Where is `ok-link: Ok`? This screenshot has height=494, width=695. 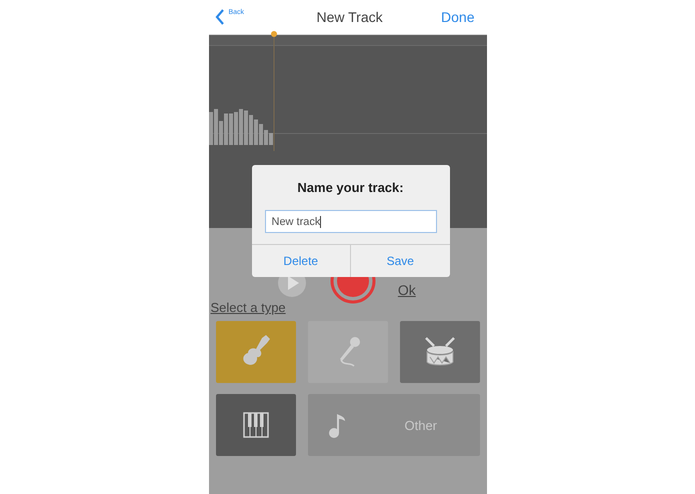 ok-link: Ok is located at coordinates (407, 290).